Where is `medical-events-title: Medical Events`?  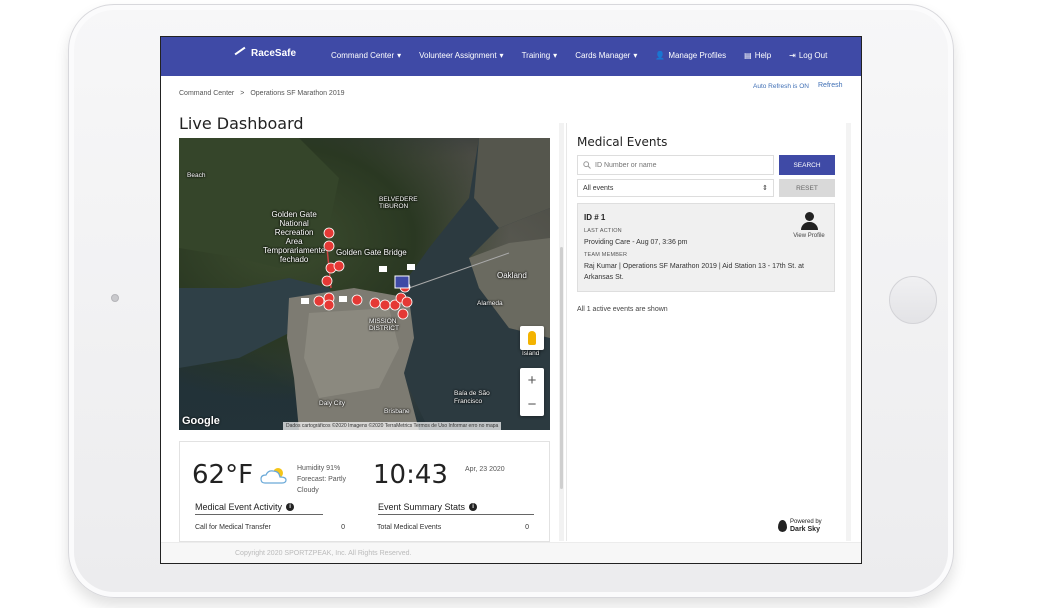 medical-events-title: Medical Events is located at coordinates (622, 142).